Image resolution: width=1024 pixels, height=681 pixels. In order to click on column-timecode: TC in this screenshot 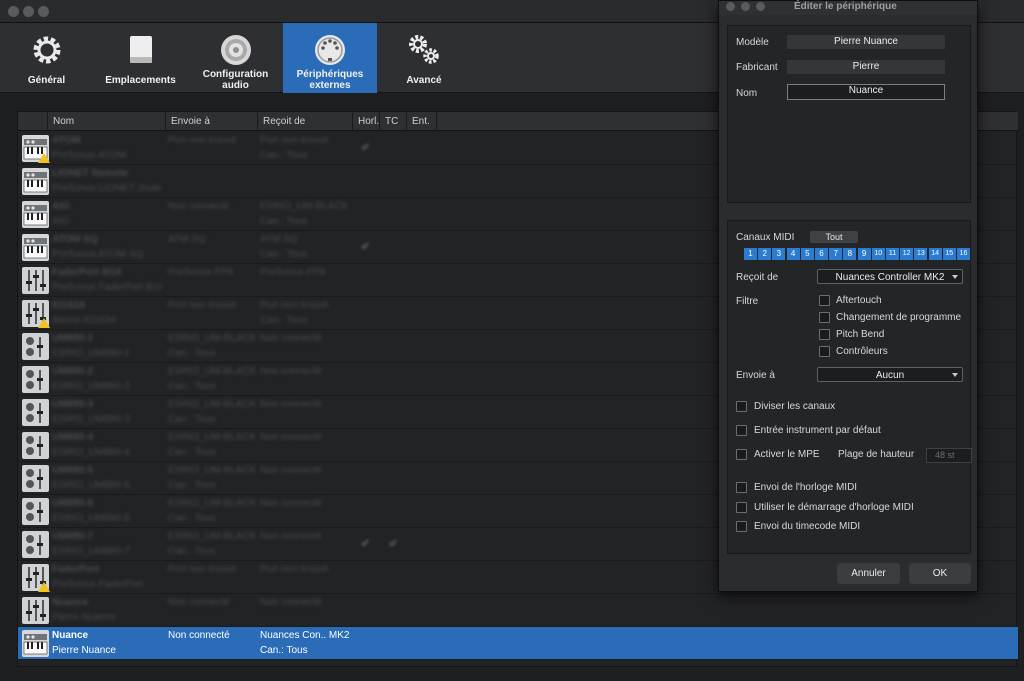, I will do `click(393, 121)`.